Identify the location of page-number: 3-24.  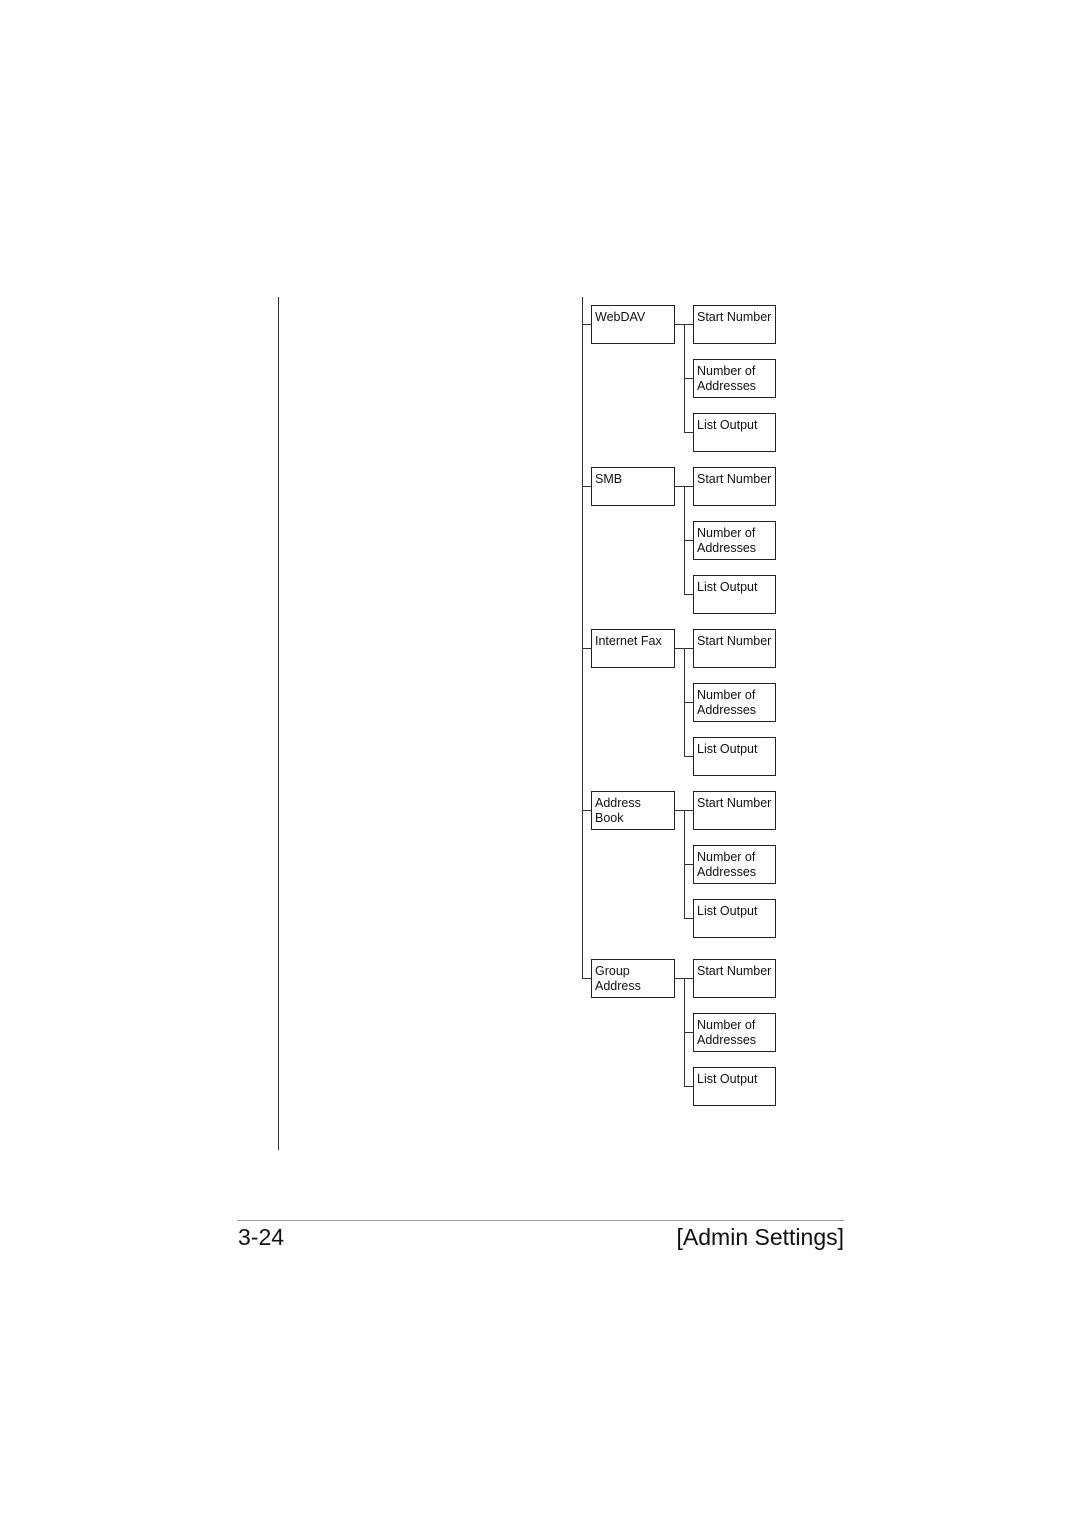
(261, 1237).